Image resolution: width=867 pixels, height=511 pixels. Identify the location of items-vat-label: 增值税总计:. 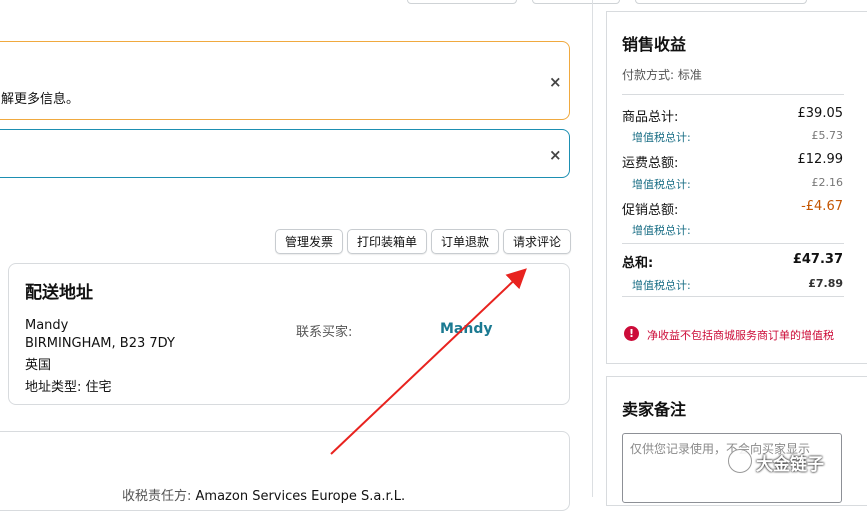
(661, 137).